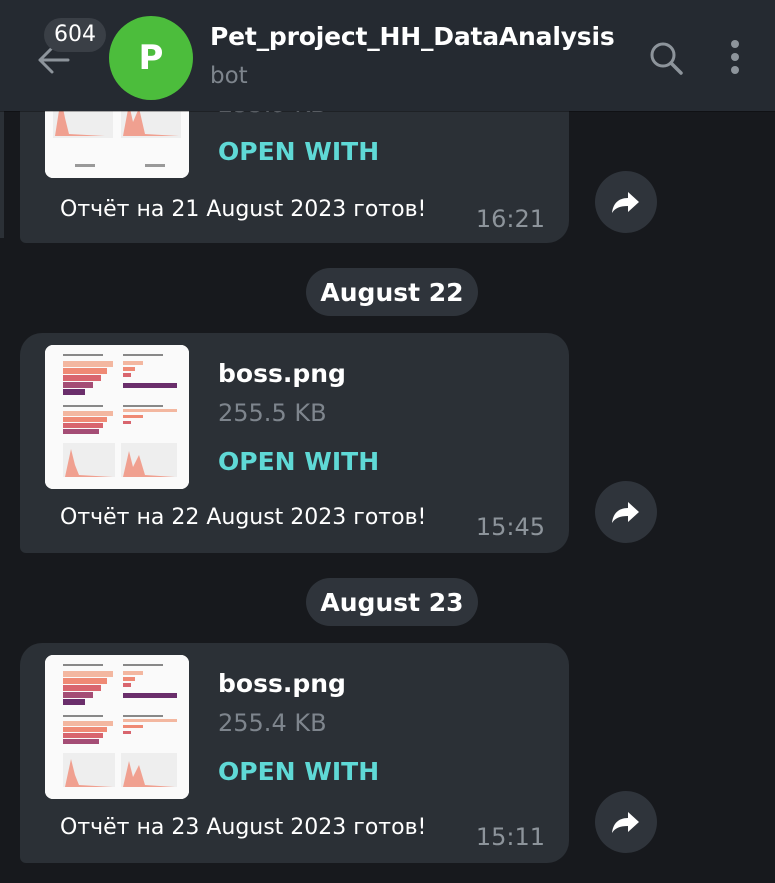 The width and height of the screenshot is (775, 883). Describe the element at coordinates (392, 292) in the screenshot. I see `date-separator: August 22` at that location.